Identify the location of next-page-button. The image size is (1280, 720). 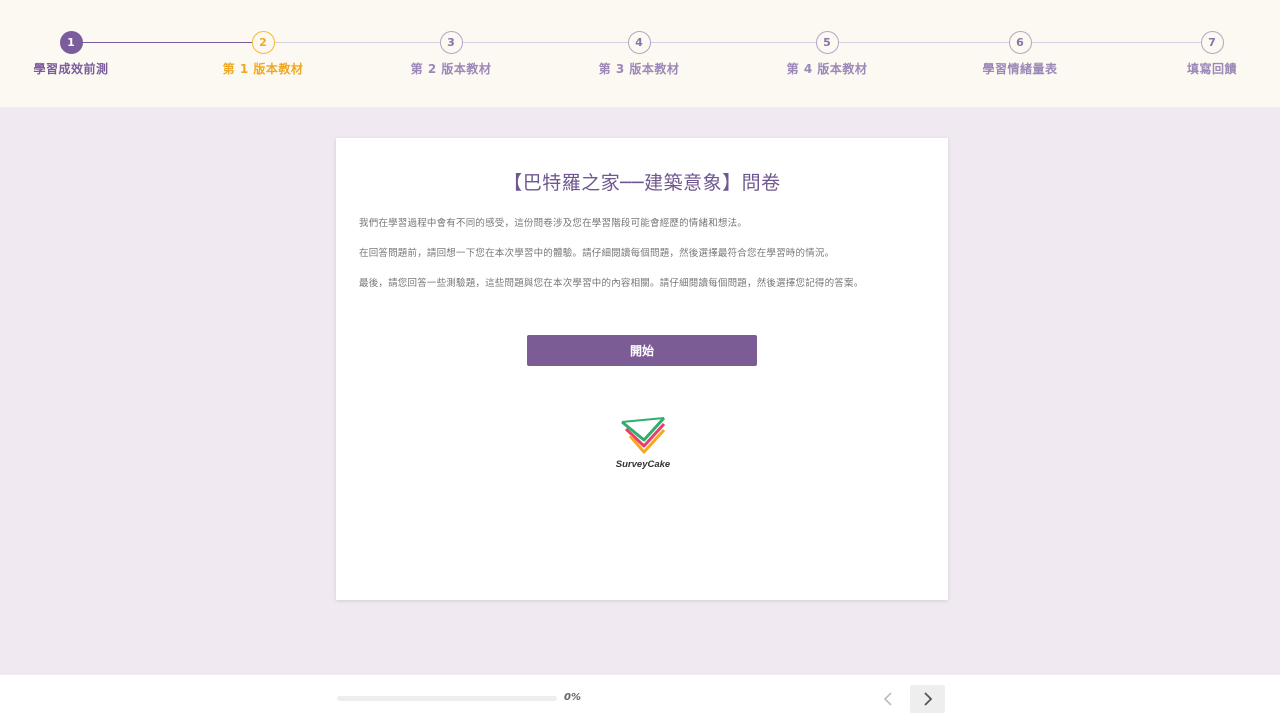
(927, 699).